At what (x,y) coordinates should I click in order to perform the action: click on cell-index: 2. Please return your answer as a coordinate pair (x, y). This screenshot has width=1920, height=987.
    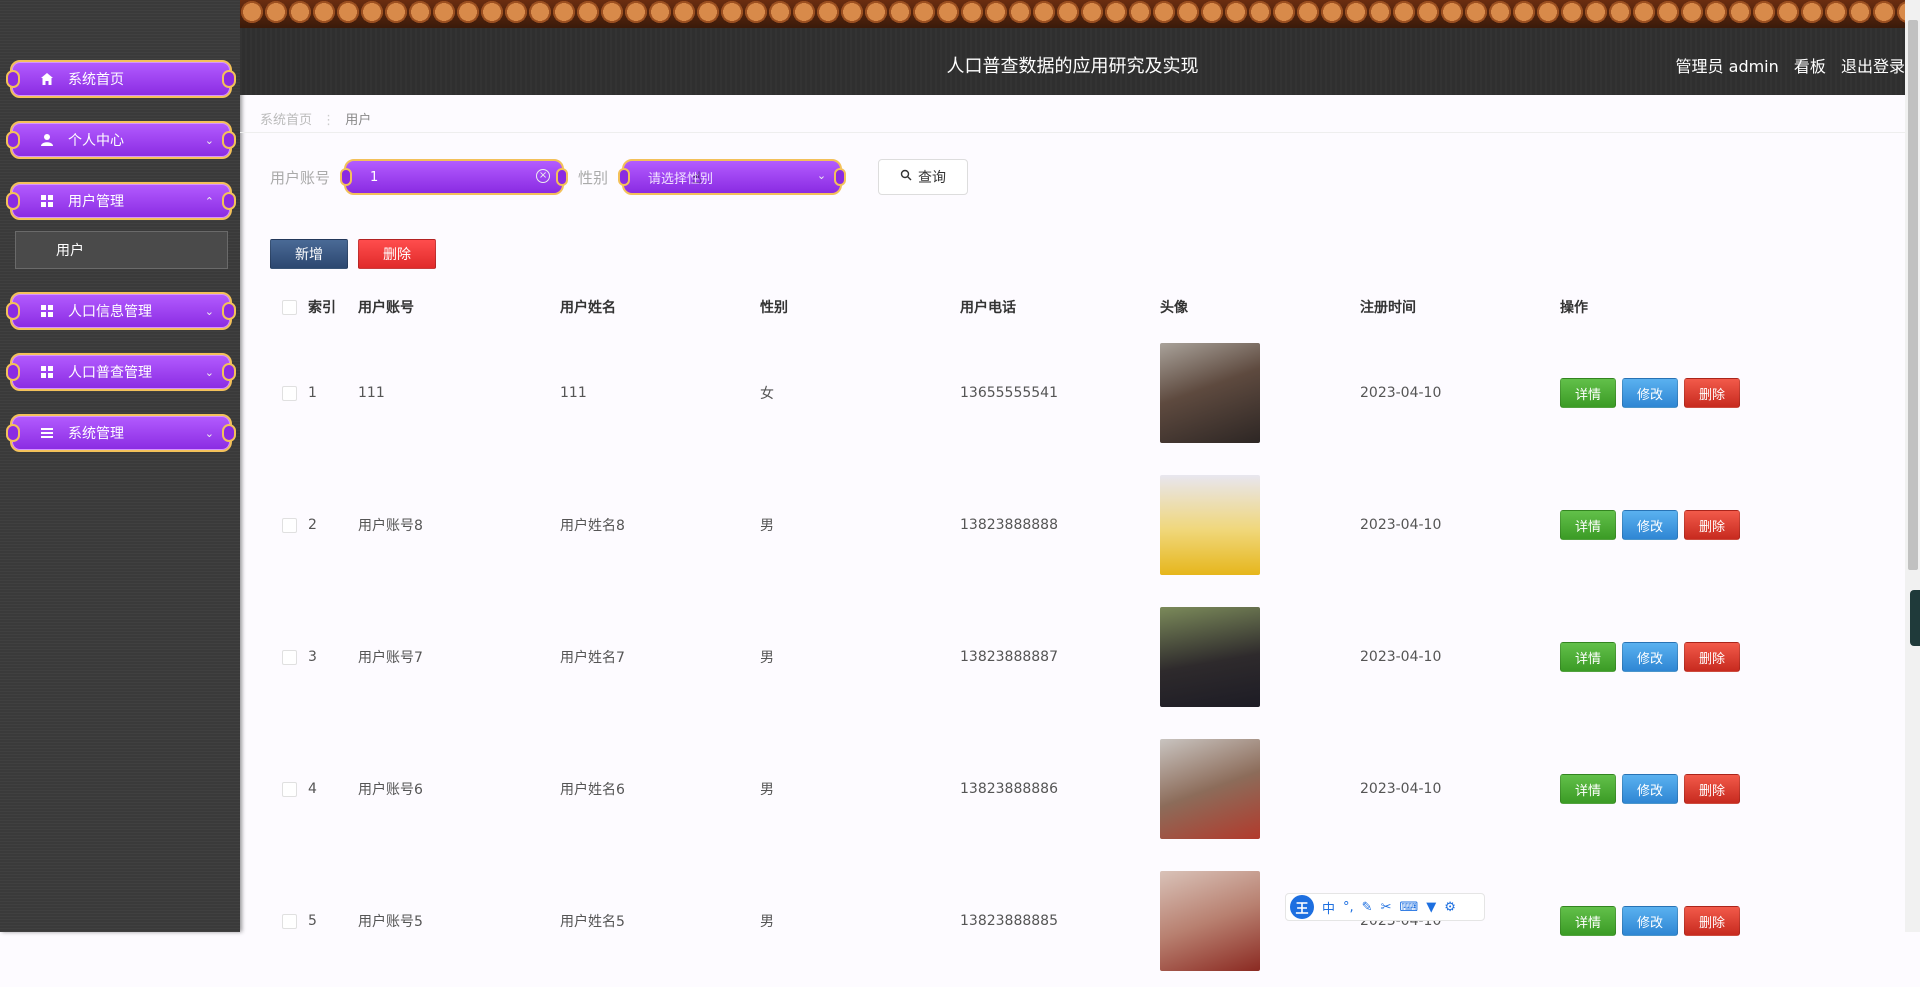
    Looking at the image, I should click on (312, 525).